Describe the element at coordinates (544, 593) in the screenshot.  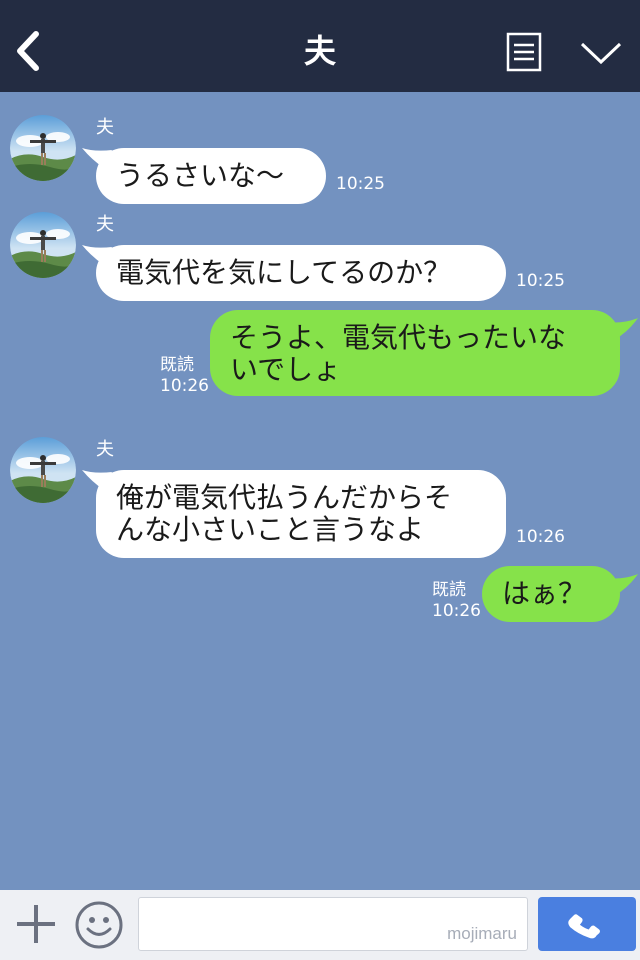
I see `message-text: はぁ？` at that location.